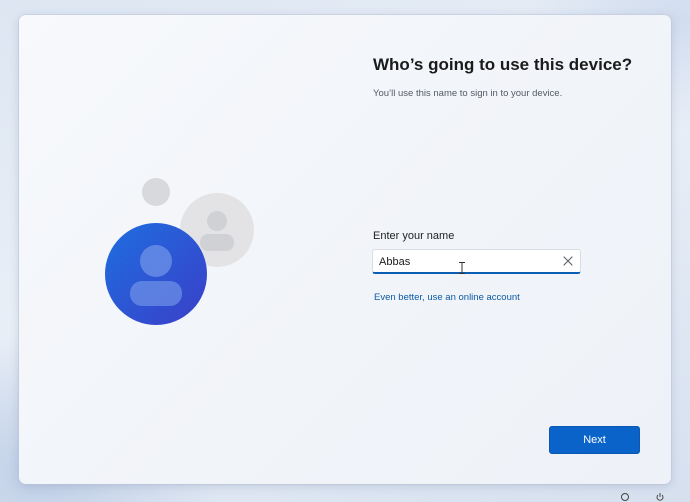 The width and height of the screenshot is (690, 502). What do you see at coordinates (414, 236) in the screenshot?
I see `name-field-label: Enter your name` at bounding box center [414, 236].